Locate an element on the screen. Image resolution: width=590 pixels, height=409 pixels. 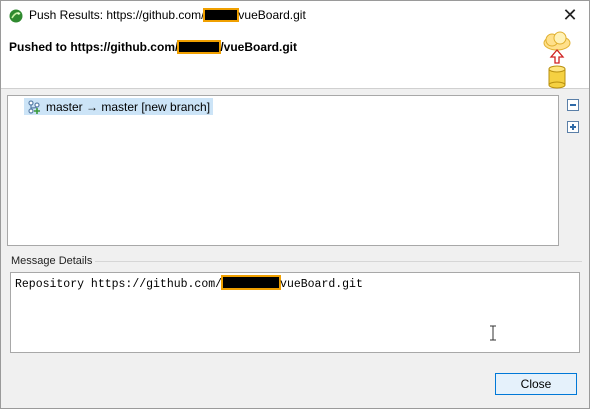
tree-item-label: master → master [new branch] is located at coordinates (128, 106).